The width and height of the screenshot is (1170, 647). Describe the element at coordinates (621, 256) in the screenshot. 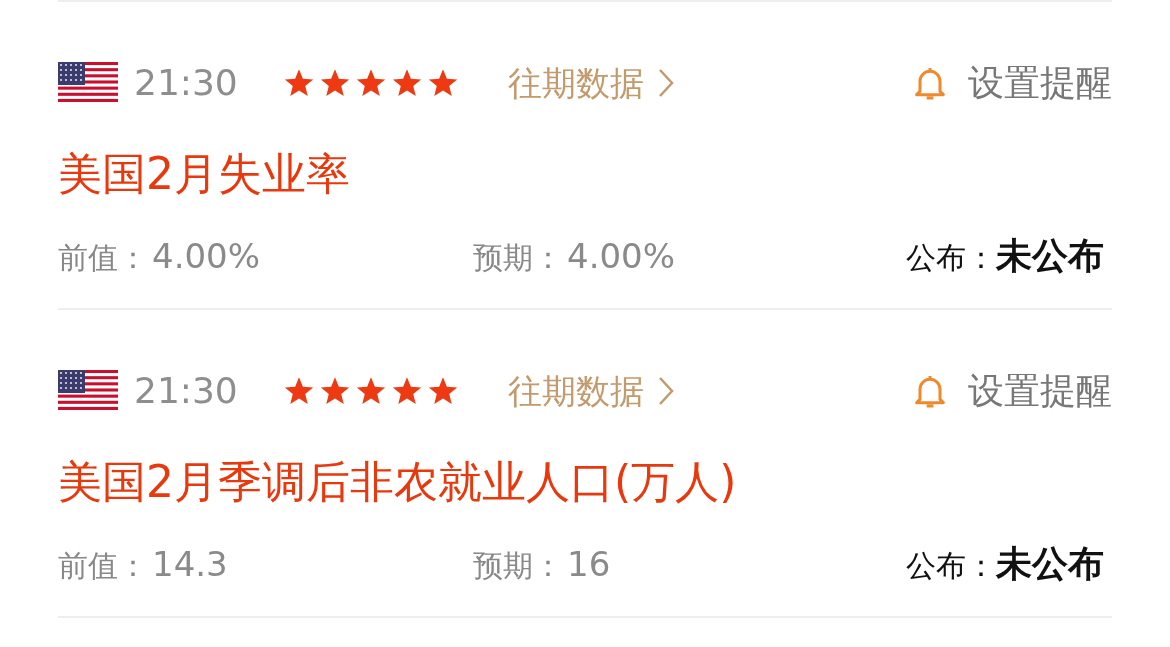

I see `forecast-value: 4.00%` at that location.